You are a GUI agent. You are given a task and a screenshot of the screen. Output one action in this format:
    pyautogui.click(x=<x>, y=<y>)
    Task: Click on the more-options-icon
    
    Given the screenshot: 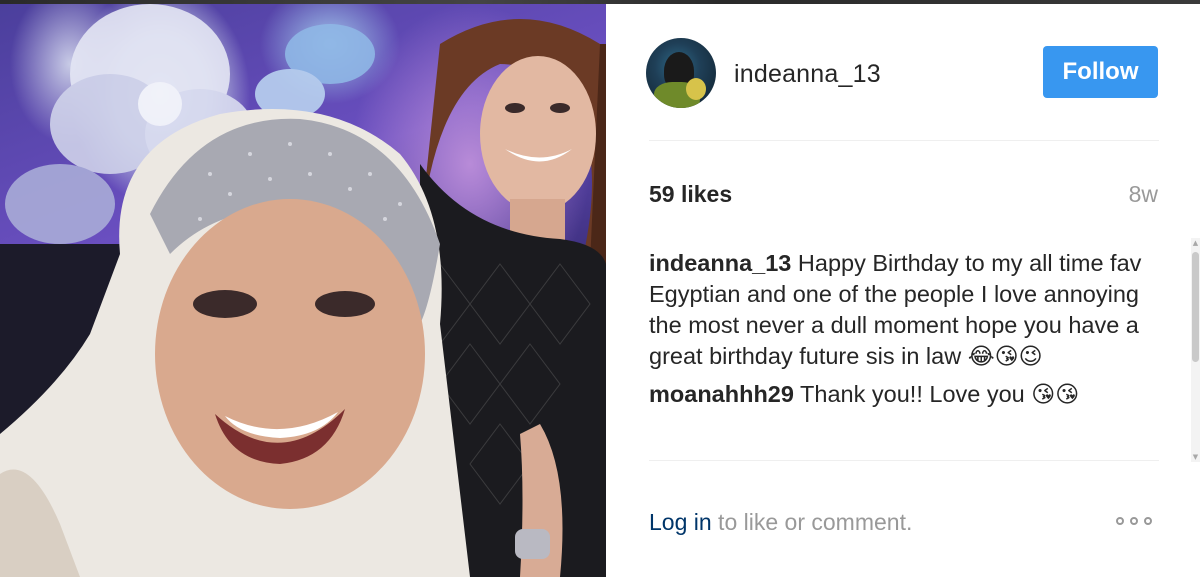 What is the action you would take?
    pyautogui.click(x=1138, y=521)
    